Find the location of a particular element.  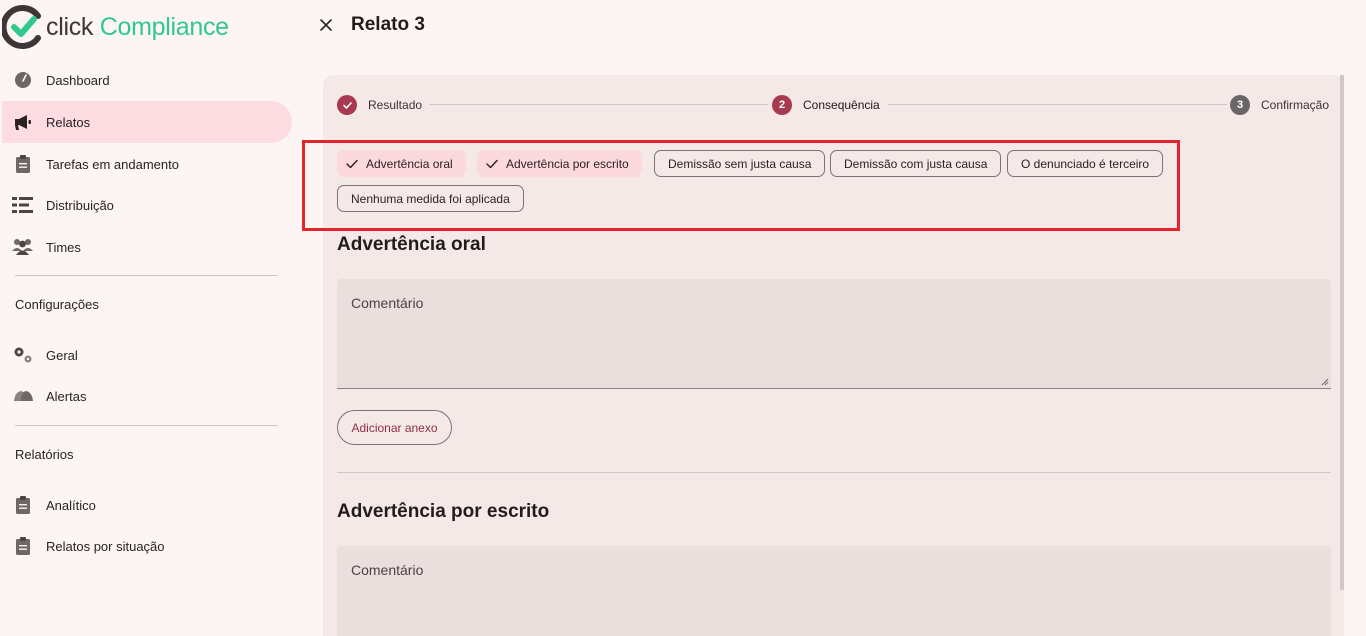

bells-icon is located at coordinates (23, 396).